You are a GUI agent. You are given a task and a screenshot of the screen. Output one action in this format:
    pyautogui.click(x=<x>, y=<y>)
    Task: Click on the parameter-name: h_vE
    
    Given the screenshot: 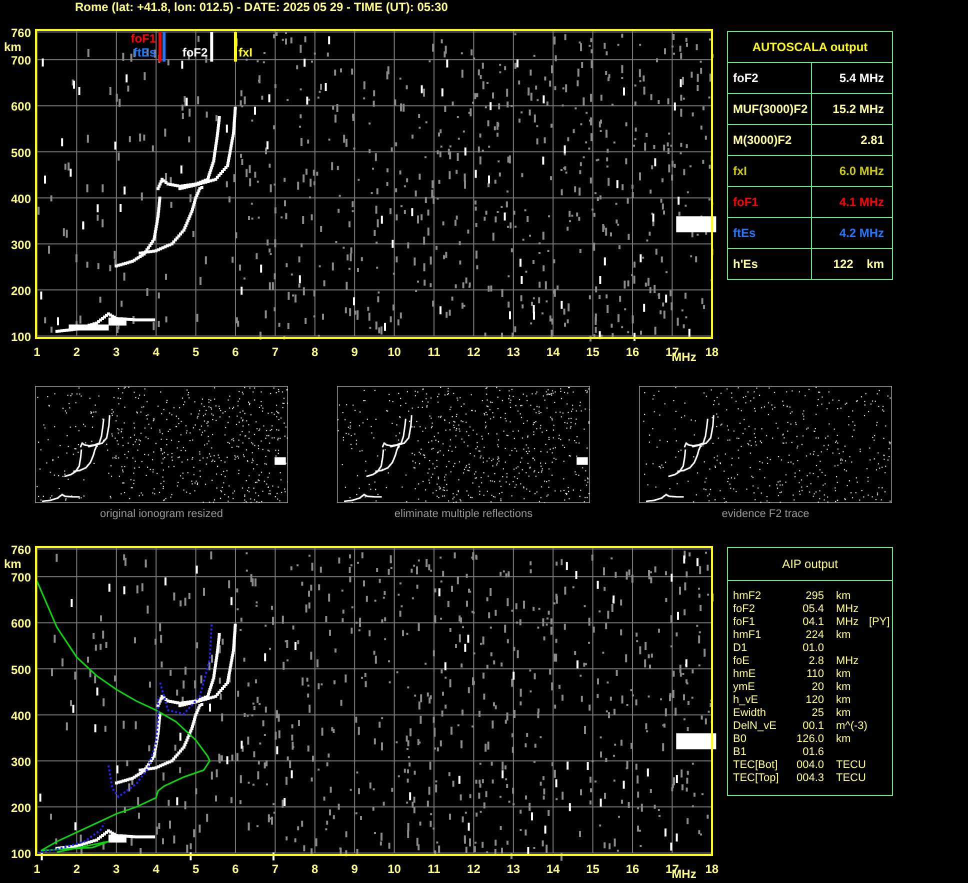 What is the action you would take?
    pyautogui.click(x=746, y=700)
    